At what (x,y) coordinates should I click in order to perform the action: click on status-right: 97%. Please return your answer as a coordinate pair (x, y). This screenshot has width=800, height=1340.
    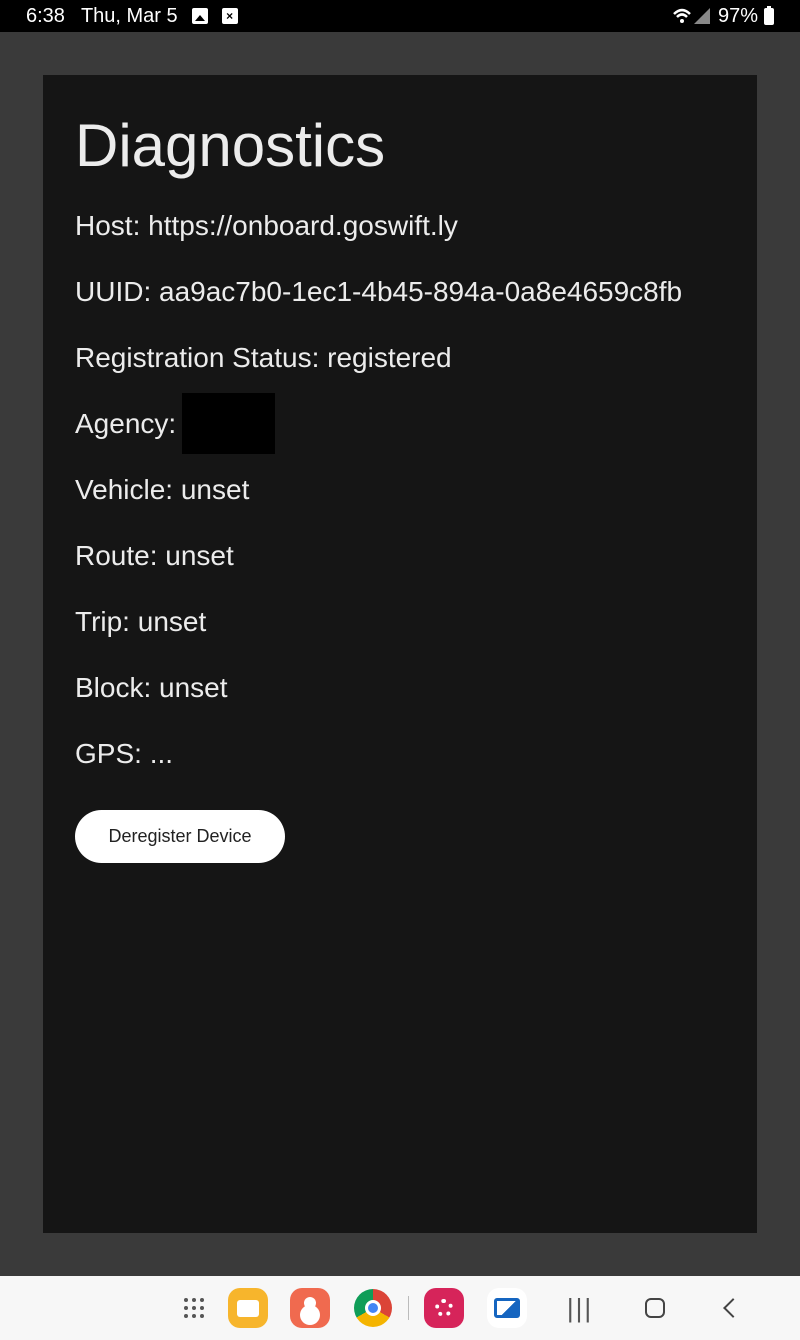
    Looking at the image, I should click on (723, 16).